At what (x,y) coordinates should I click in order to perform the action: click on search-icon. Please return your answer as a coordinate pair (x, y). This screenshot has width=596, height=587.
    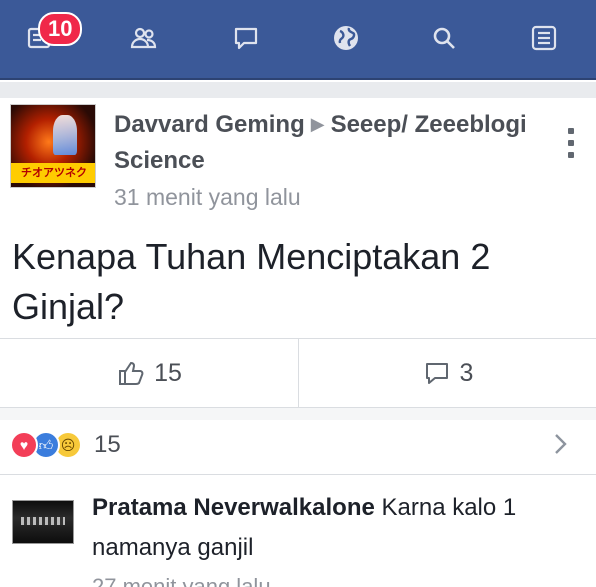
    Looking at the image, I should click on (444, 38).